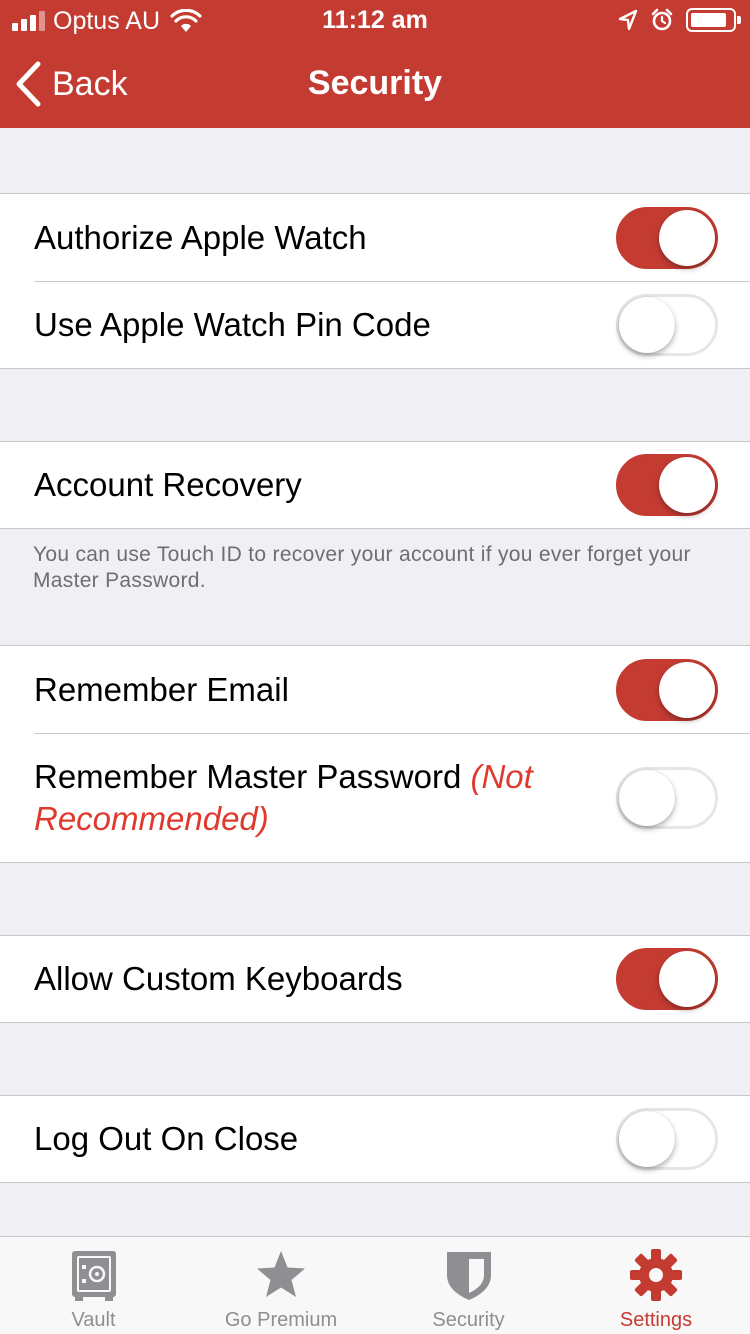 This screenshot has width=750, height=1334. I want to click on battery-icon, so click(713, 20).